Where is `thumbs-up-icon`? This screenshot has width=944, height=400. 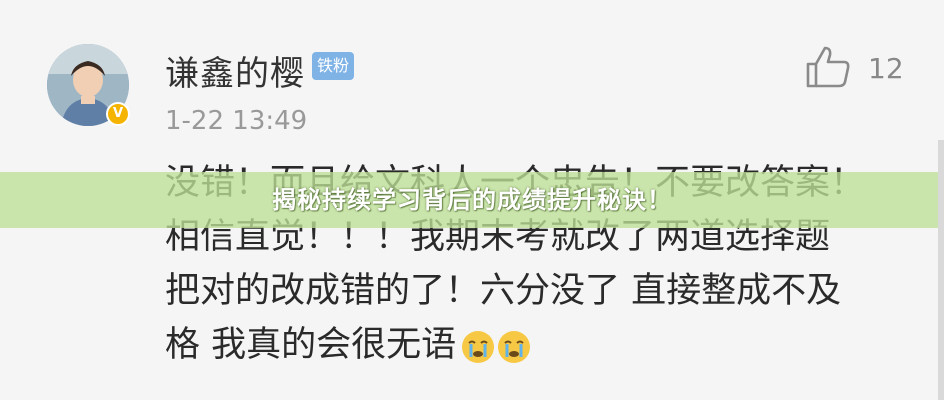
thumbs-up-icon is located at coordinates (828, 67).